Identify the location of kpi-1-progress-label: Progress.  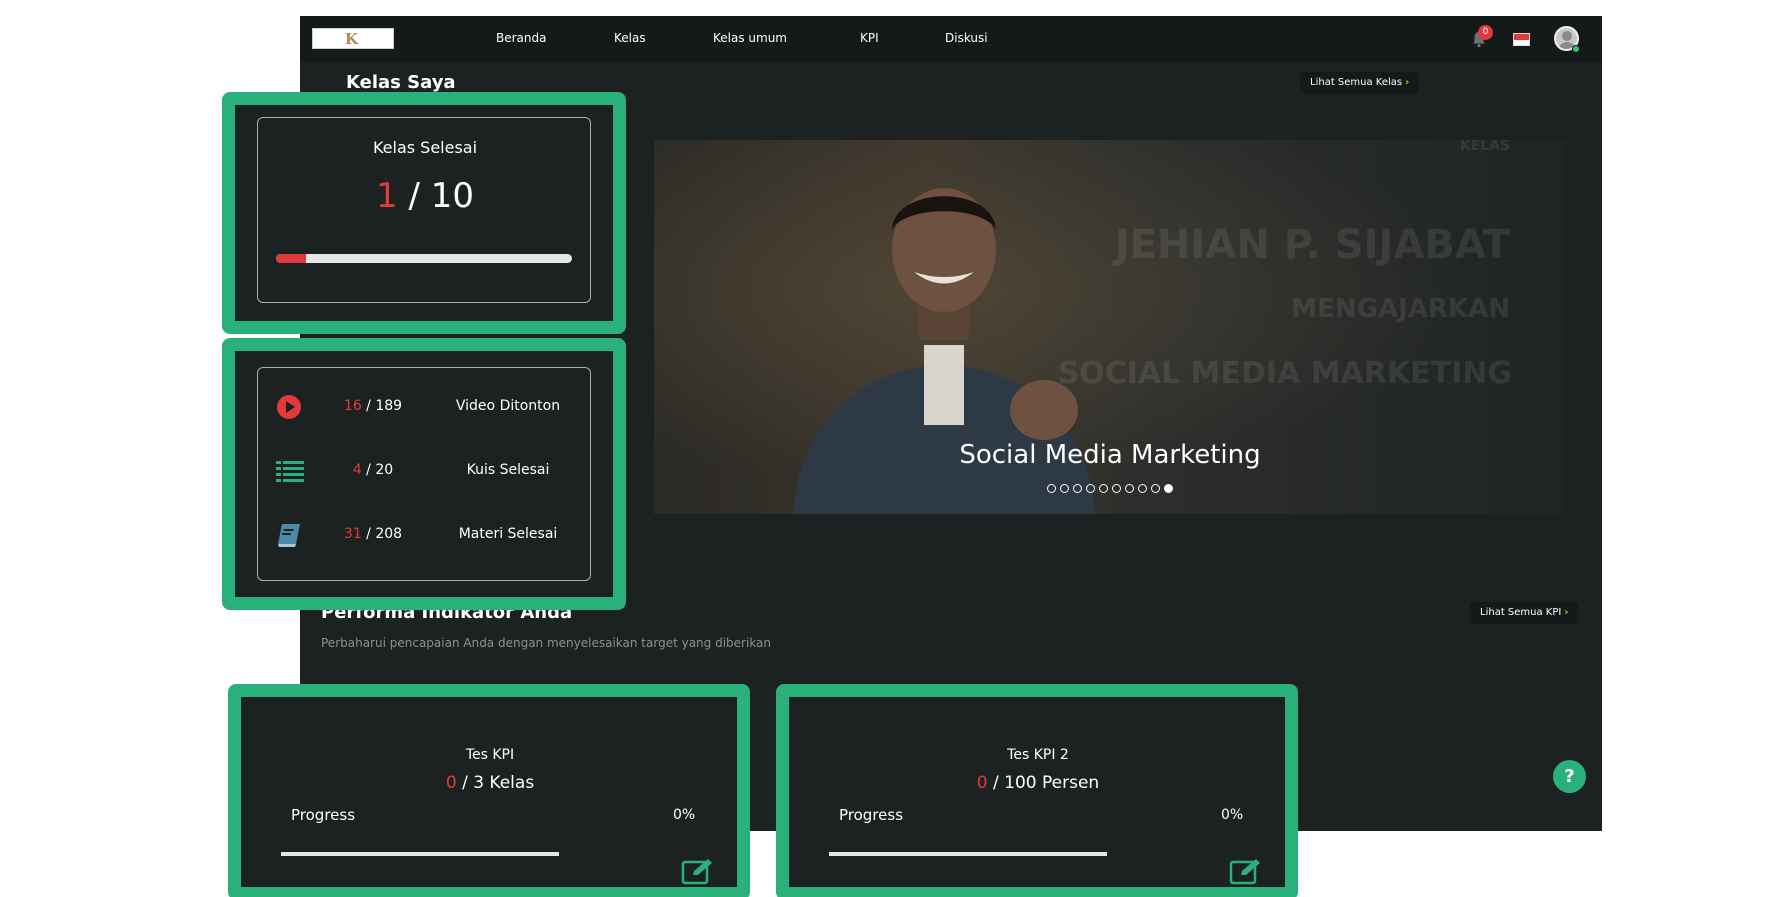
(323, 815).